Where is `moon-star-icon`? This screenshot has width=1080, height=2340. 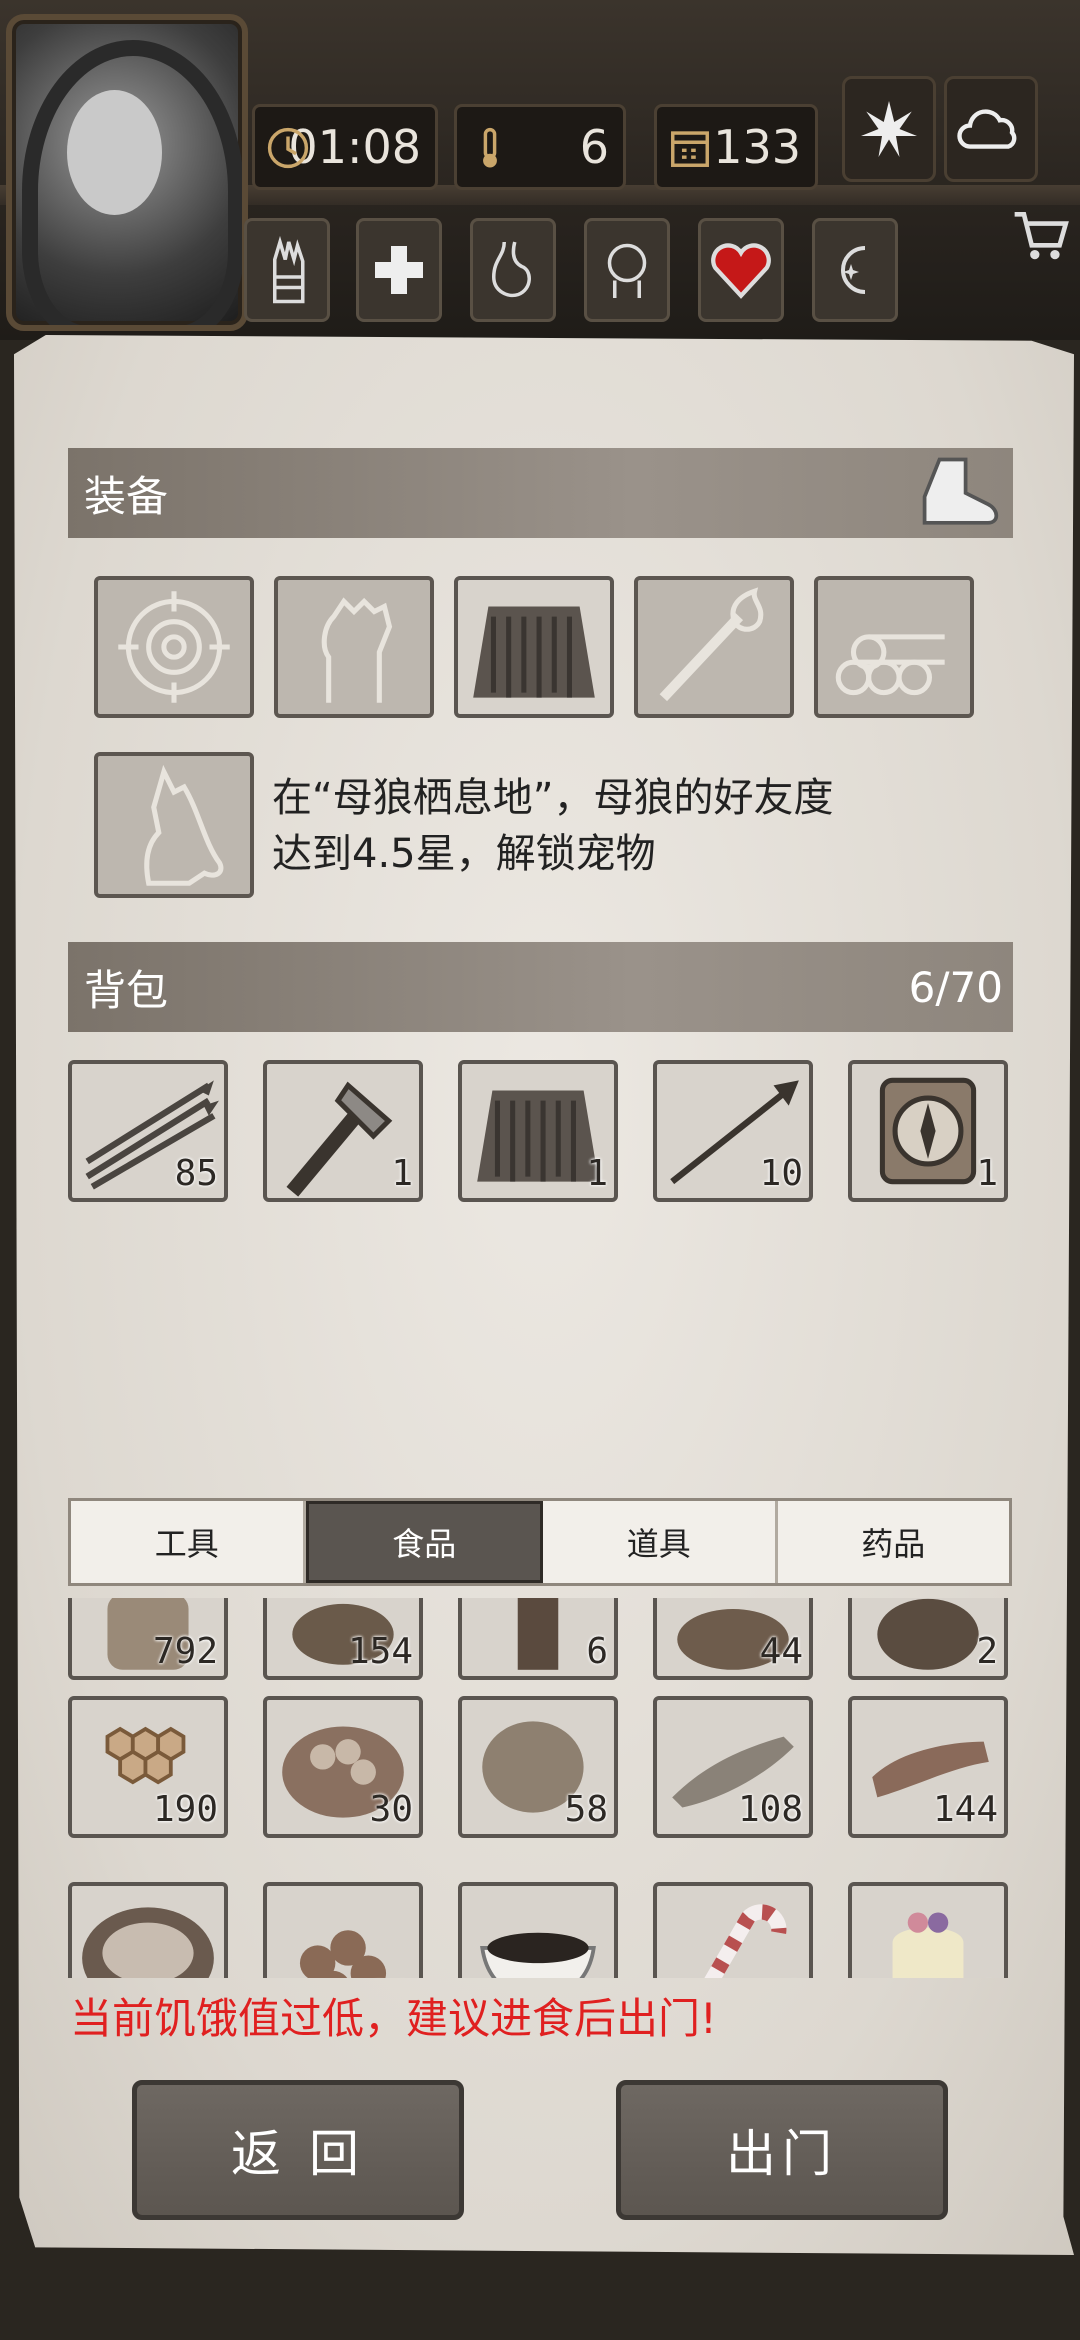 moon-star-icon is located at coordinates (853, 270).